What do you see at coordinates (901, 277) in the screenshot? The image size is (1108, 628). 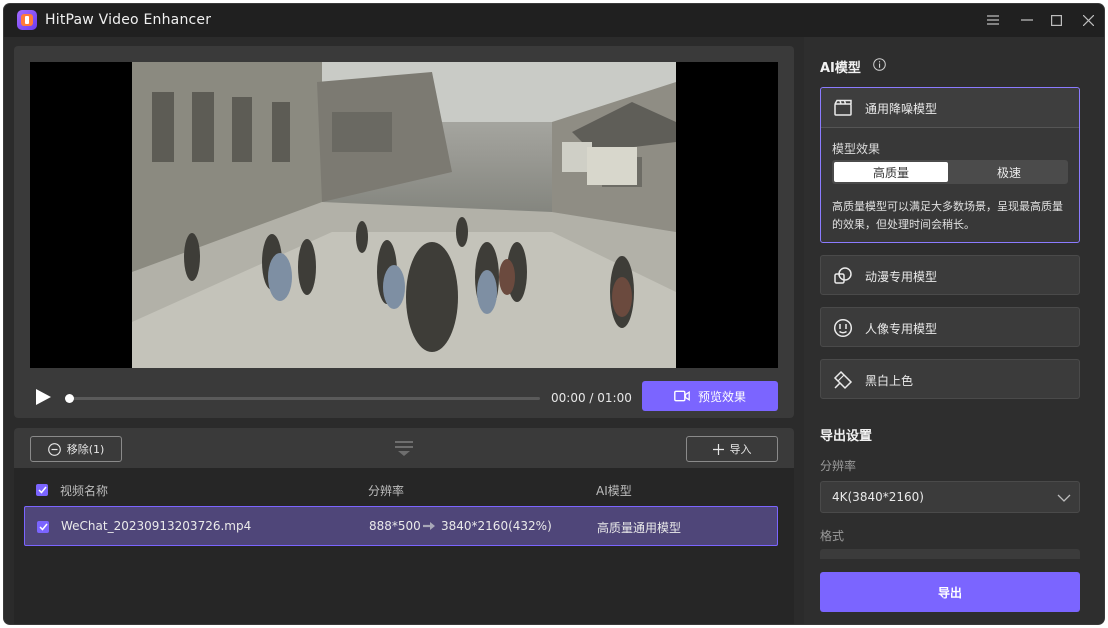 I see `model-card-label: 动漫专用模型` at bounding box center [901, 277].